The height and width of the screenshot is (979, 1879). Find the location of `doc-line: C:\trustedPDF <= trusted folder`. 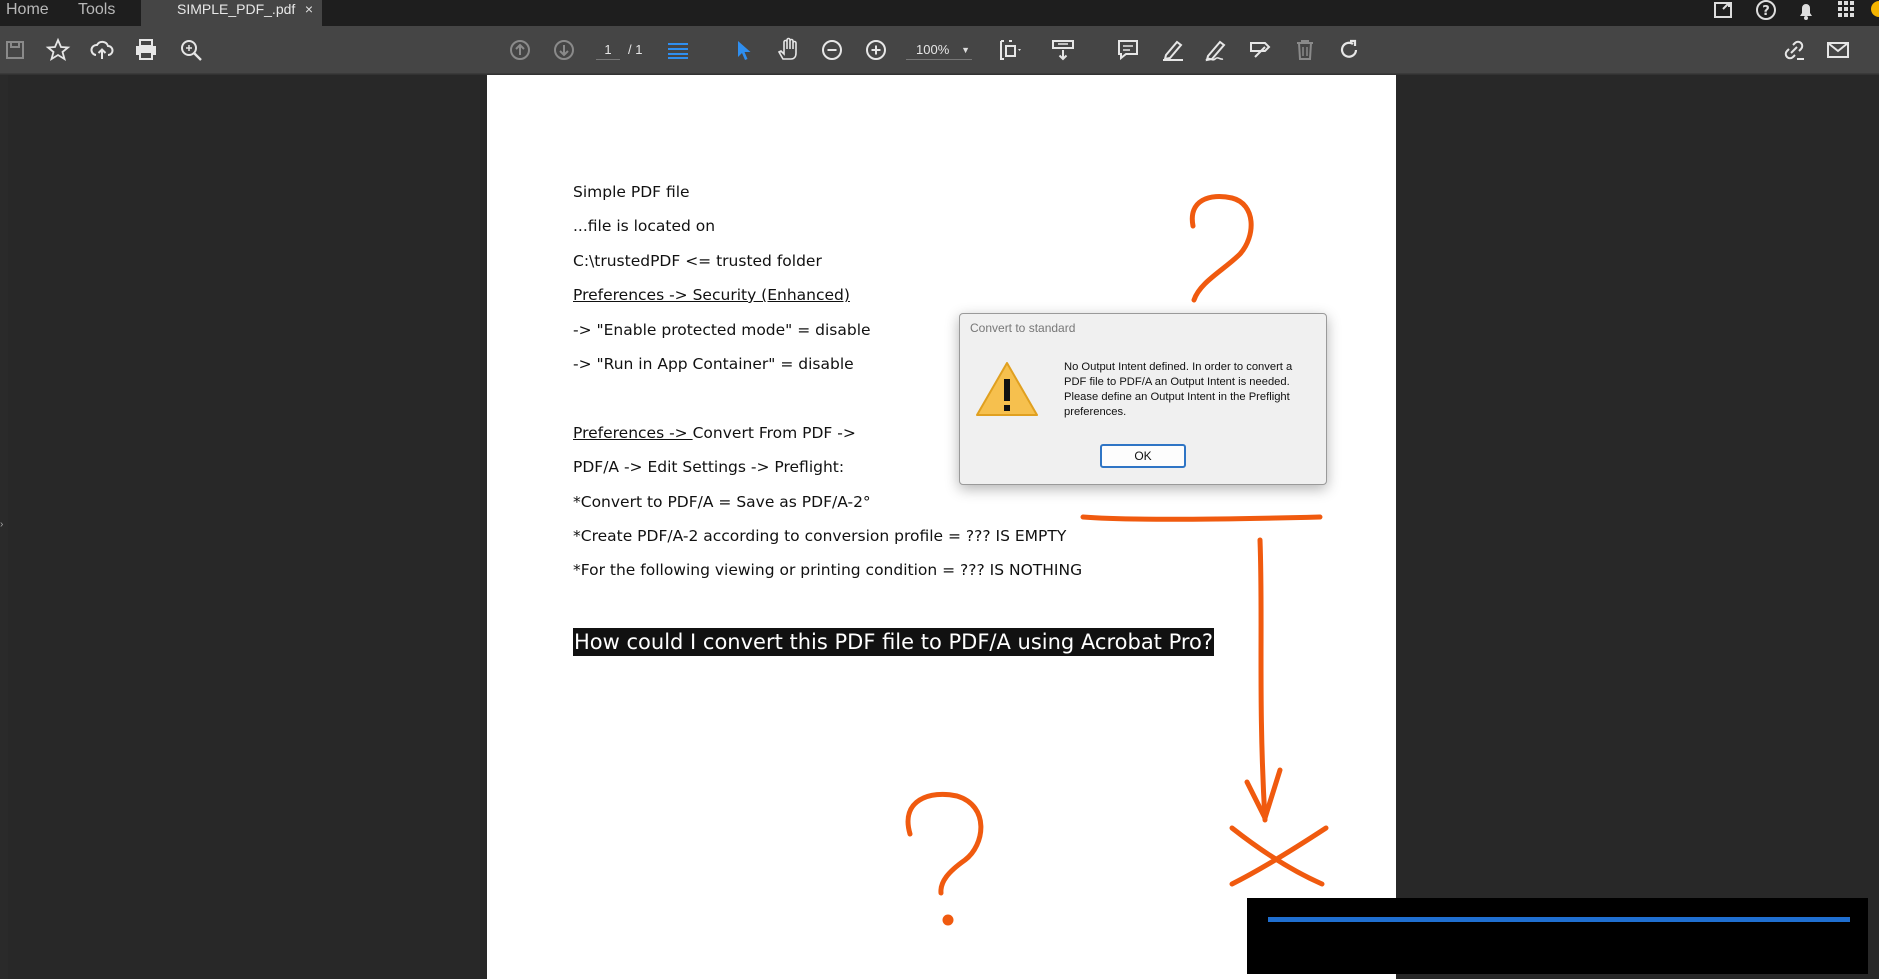

doc-line: C:\trustedPDF <= trusted folder is located at coordinates (697, 261).